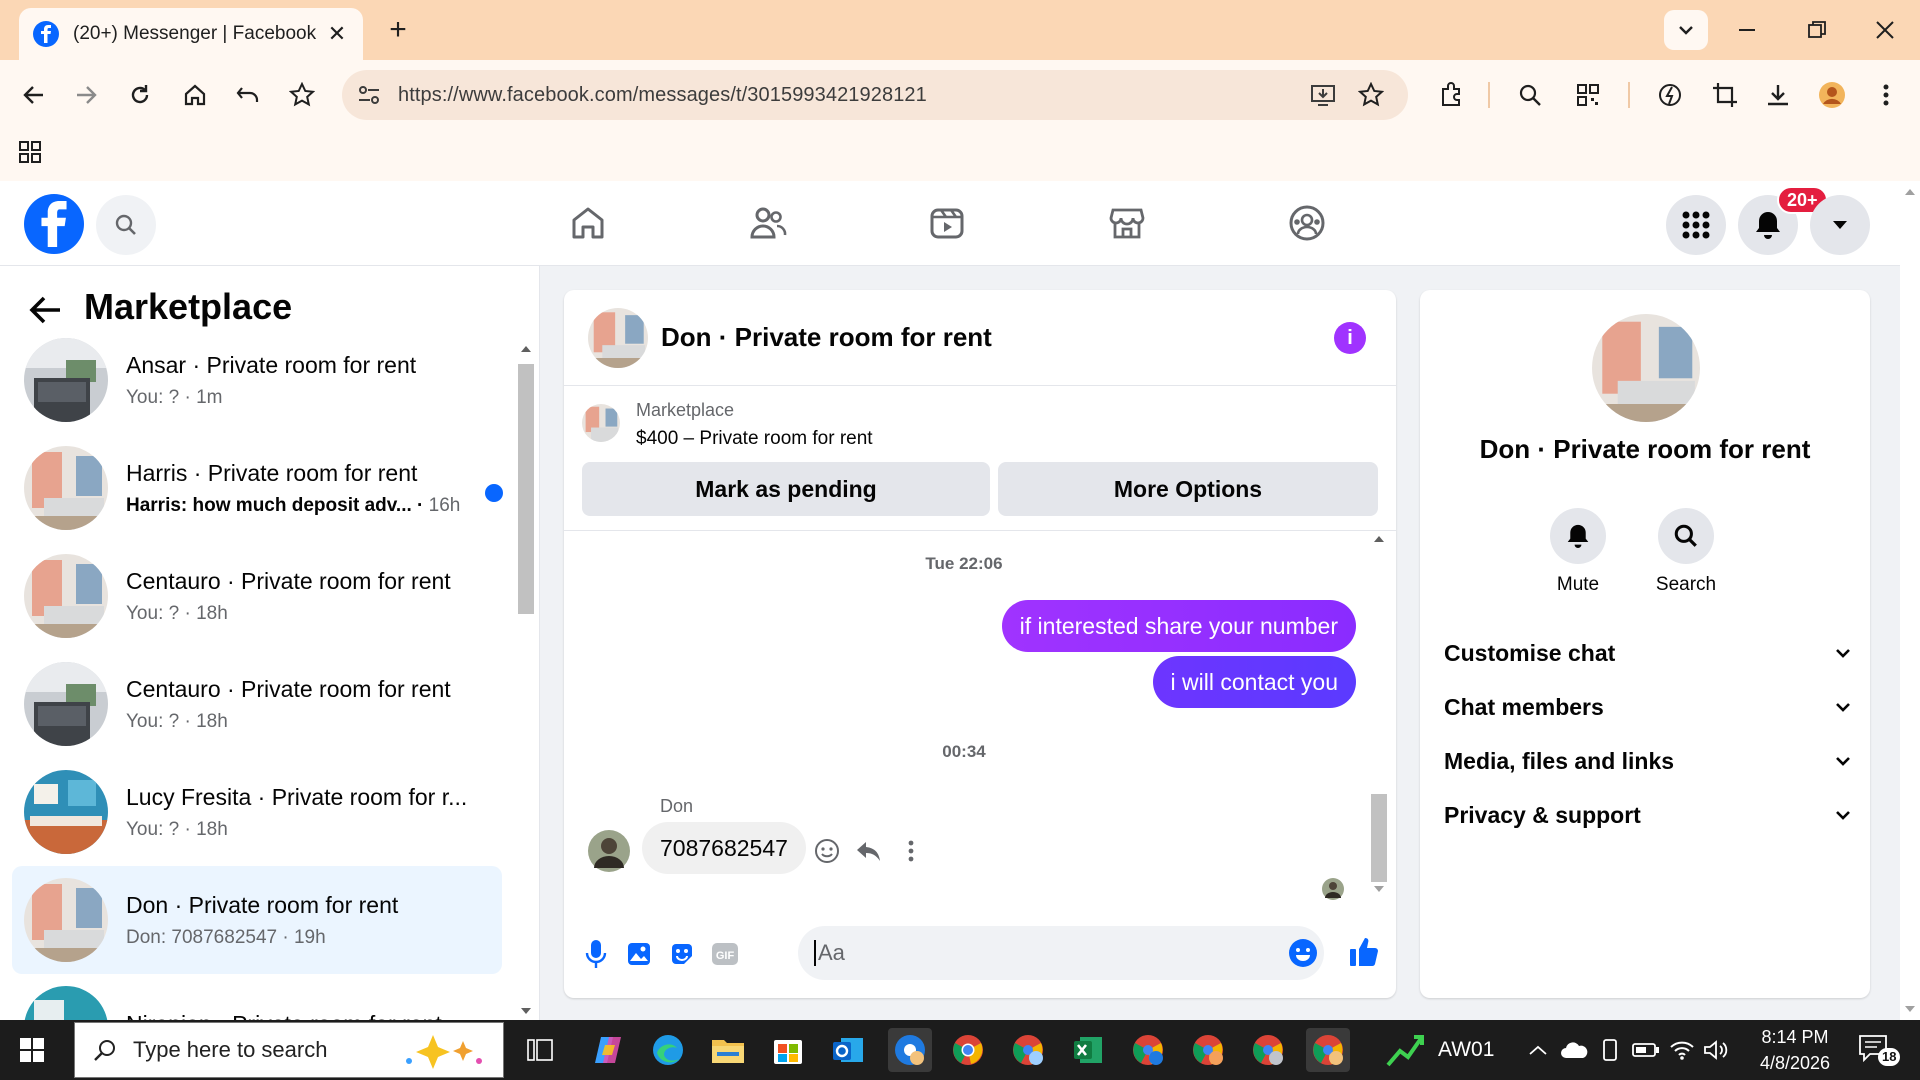 The image size is (1920, 1080). I want to click on scroll-thumb, so click(526, 489).